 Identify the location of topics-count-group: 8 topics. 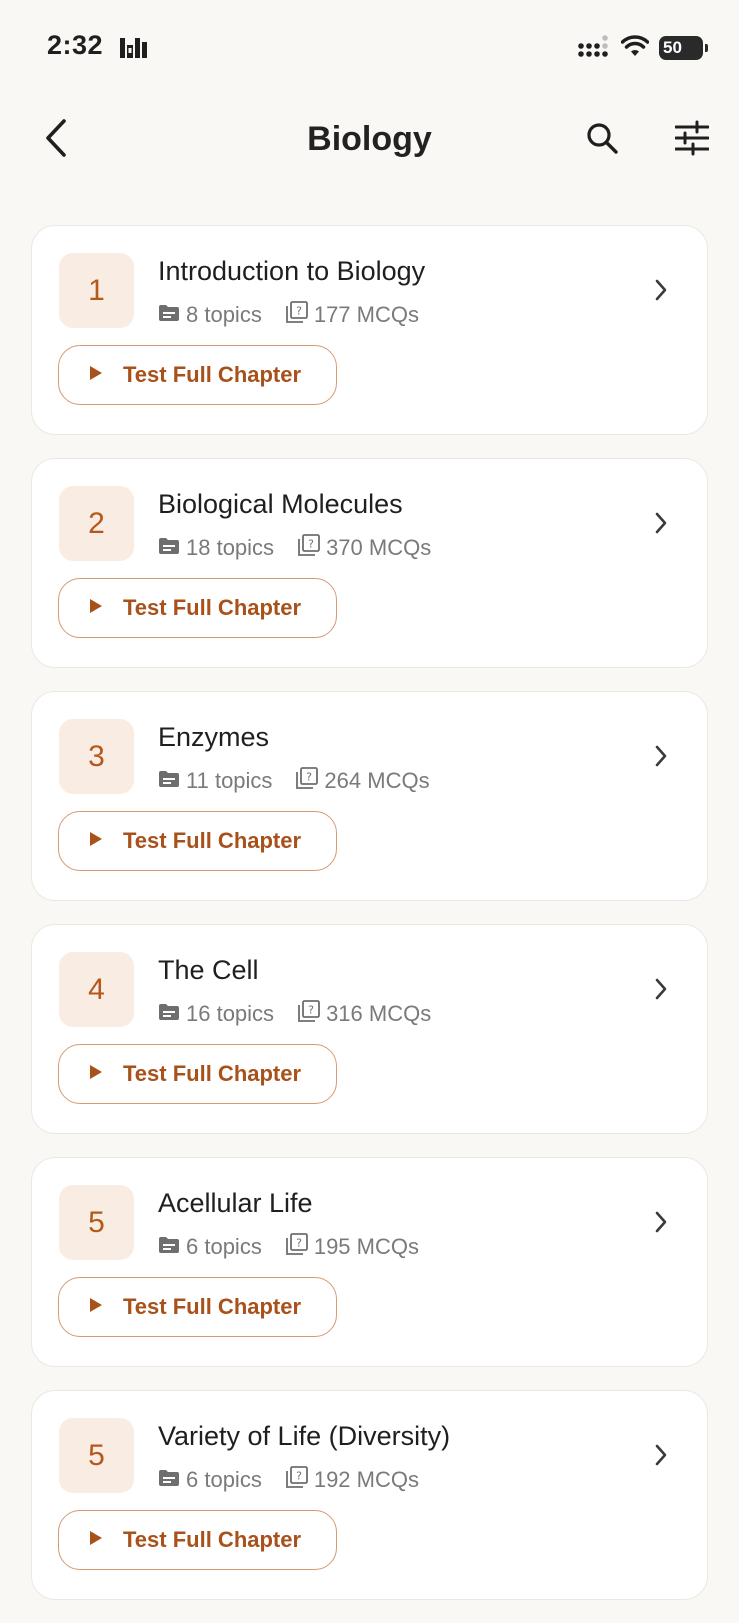
(210, 315).